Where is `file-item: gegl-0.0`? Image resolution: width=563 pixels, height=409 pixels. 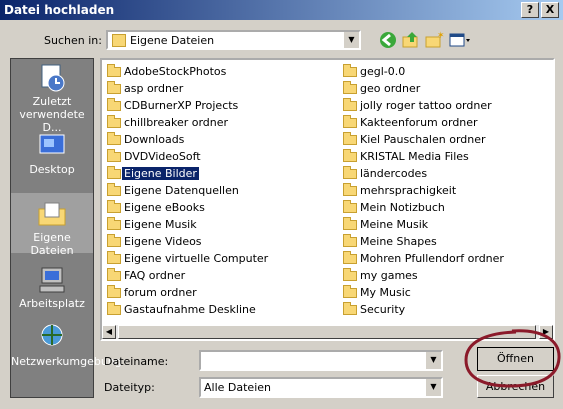 file-item: gegl-0.0 is located at coordinates (445, 72).